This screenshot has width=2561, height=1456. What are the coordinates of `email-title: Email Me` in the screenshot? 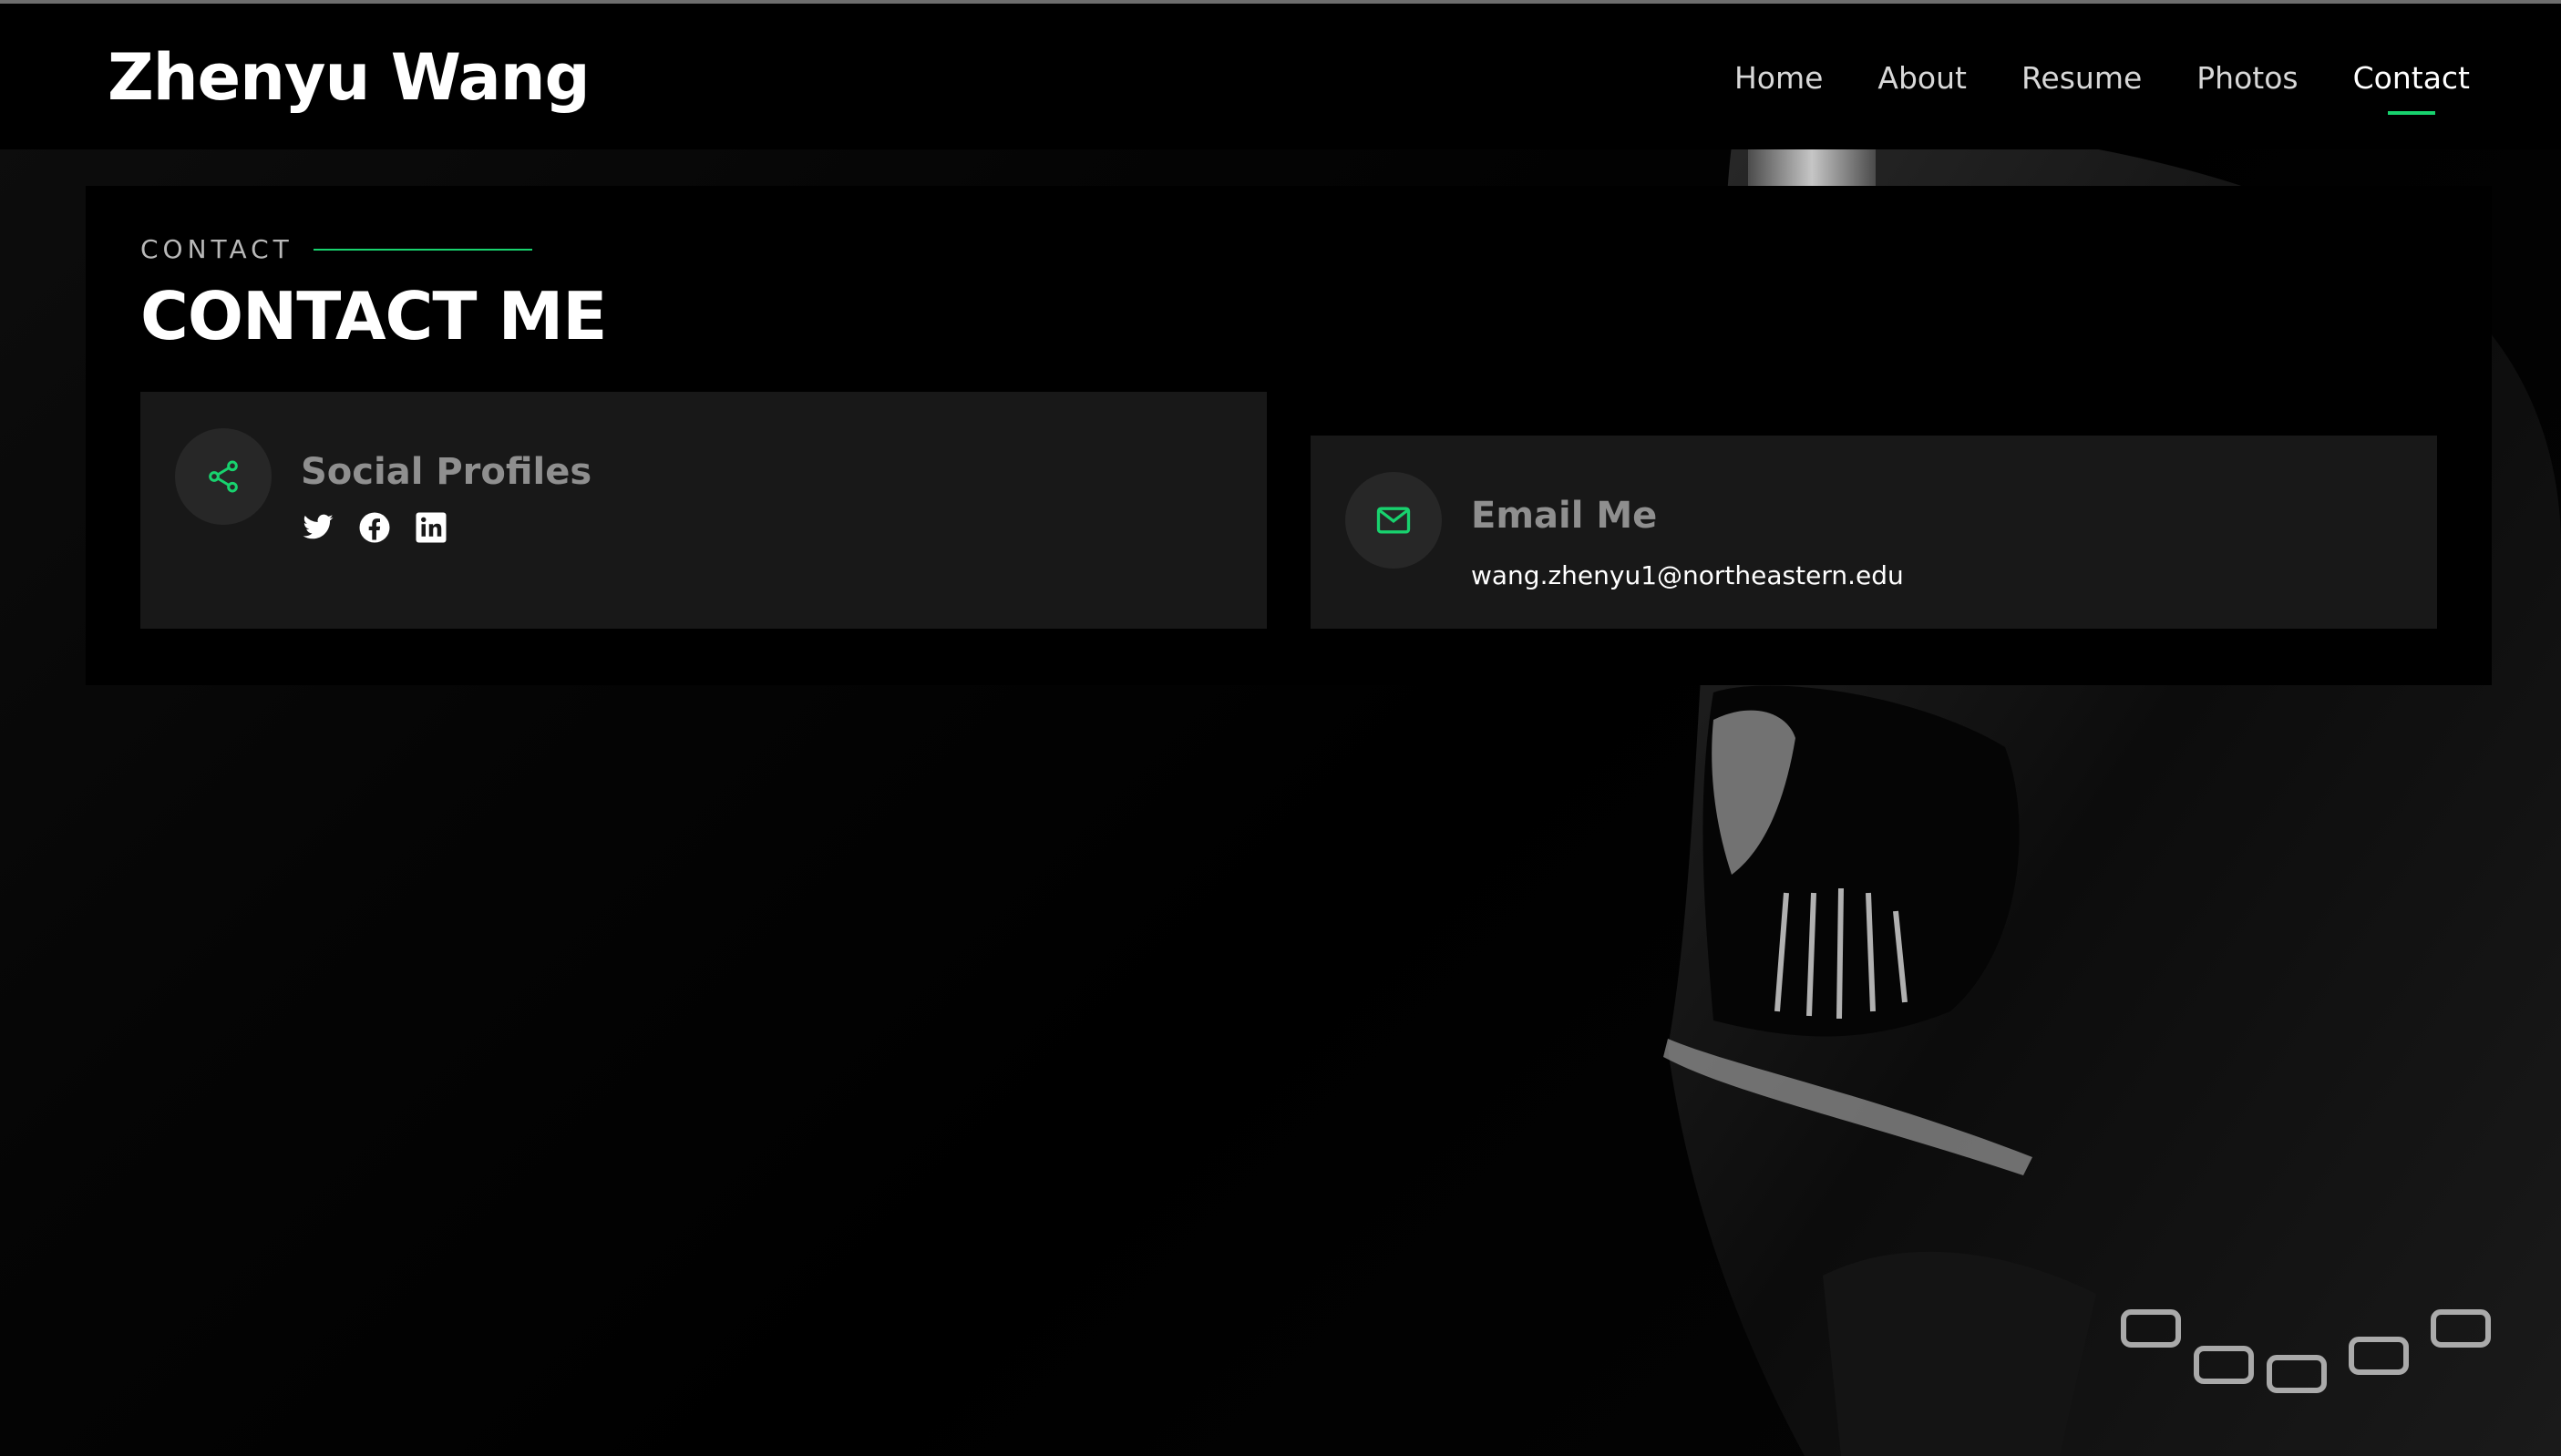 It's located at (1564, 516).